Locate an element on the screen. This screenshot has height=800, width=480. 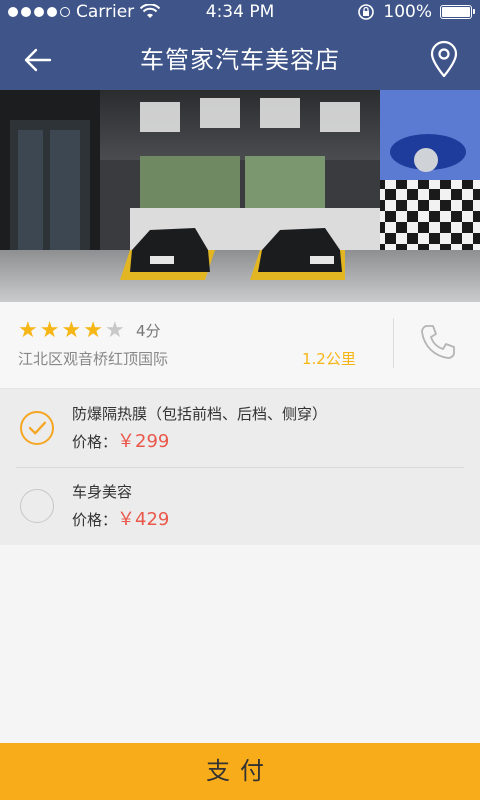
battery-icon is located at coordinates (457, 12).